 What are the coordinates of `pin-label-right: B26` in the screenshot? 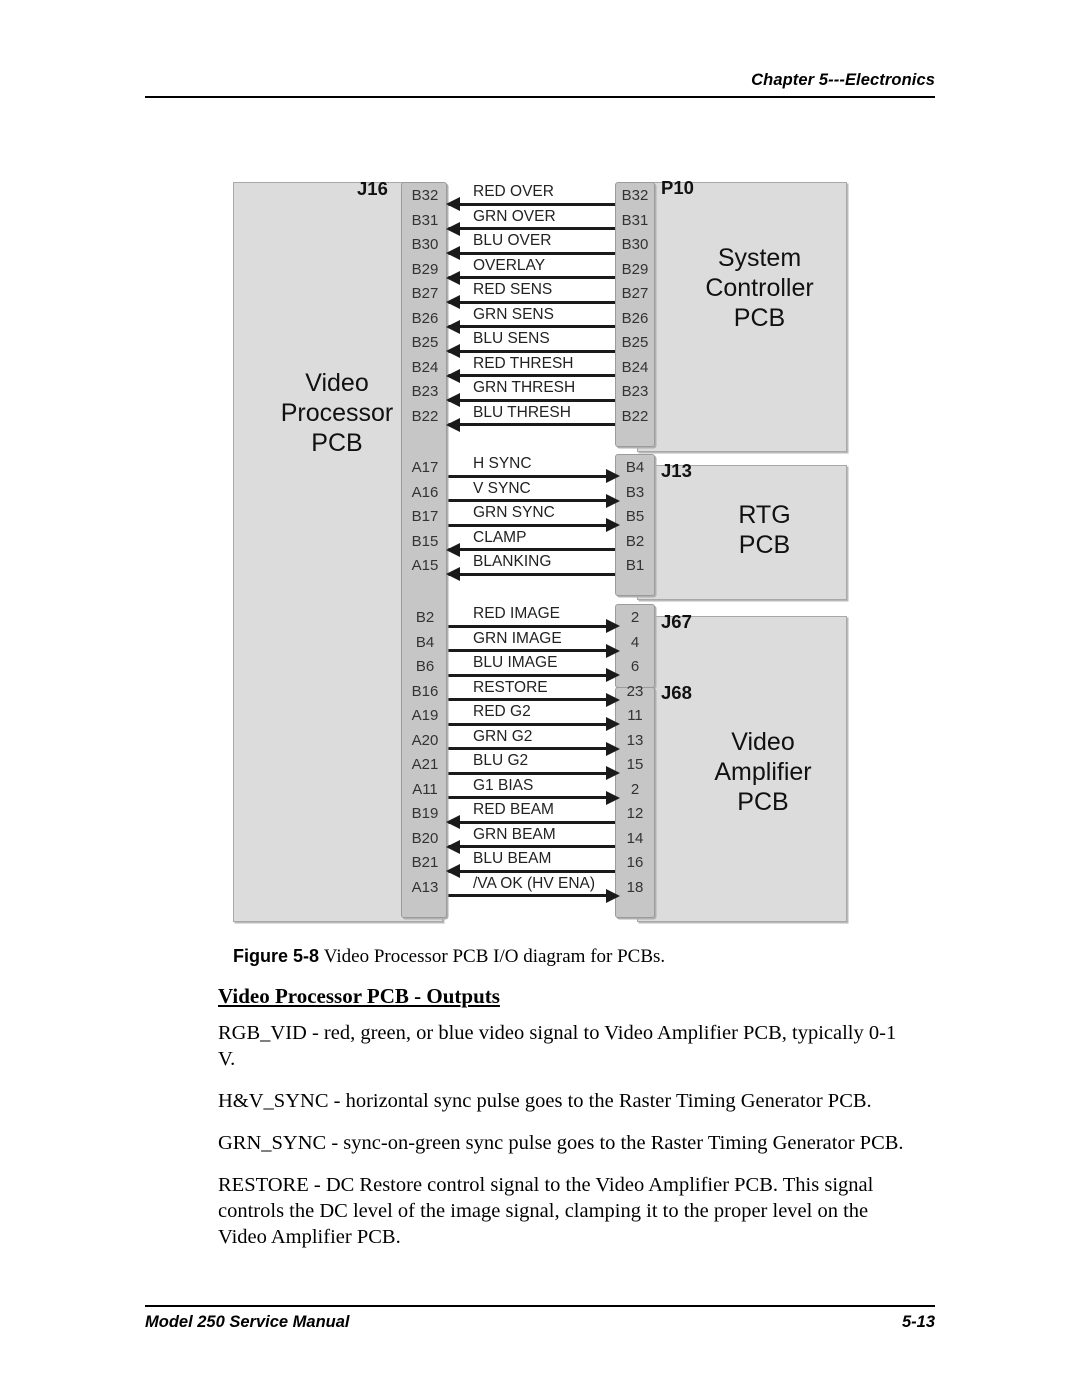 It's located at (635, 318).